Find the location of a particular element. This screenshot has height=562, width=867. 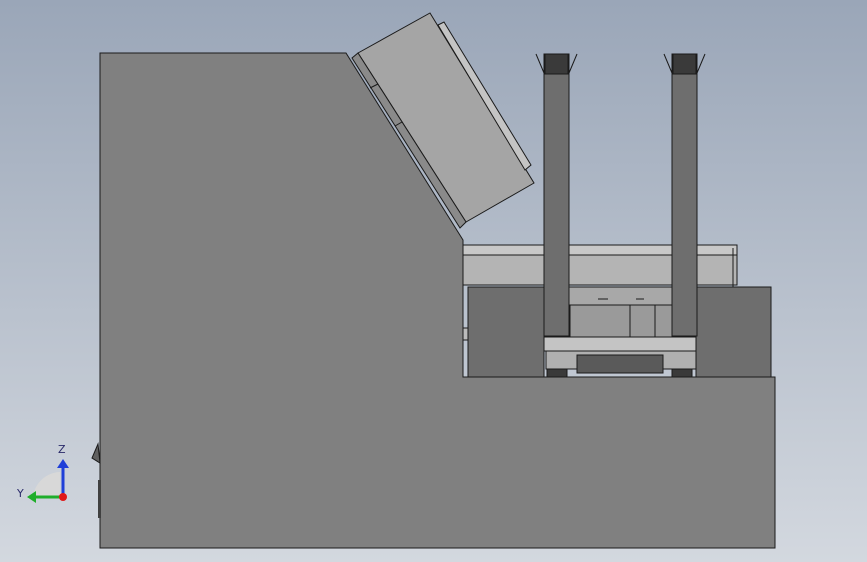

slide-block is located at coordinates (620, 364).